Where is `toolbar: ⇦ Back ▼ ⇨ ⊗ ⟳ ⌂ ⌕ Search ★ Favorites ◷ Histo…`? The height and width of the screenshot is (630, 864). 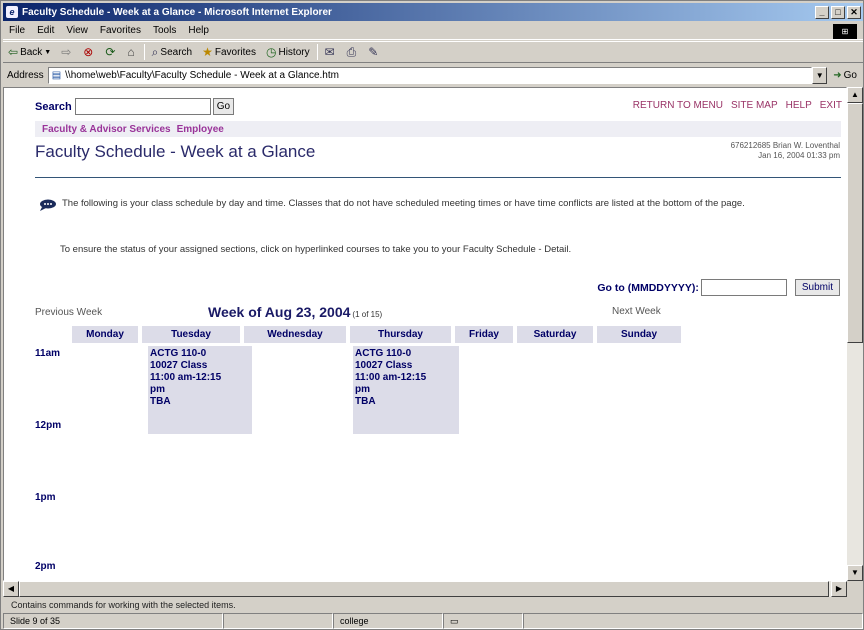 toolbar: ⇦ Back ▼ ⇨ ⊗ ⟳ ⌂ ⌕ Search ★ Favorites ◷ Histo… is located at coordinates (433, 52).